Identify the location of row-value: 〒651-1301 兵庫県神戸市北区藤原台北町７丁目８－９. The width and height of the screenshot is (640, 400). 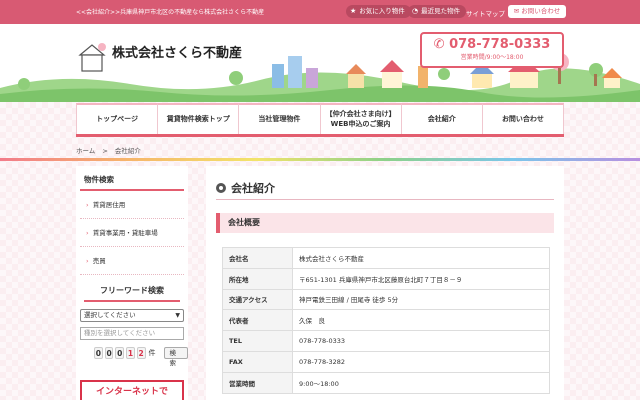
(421, 278).